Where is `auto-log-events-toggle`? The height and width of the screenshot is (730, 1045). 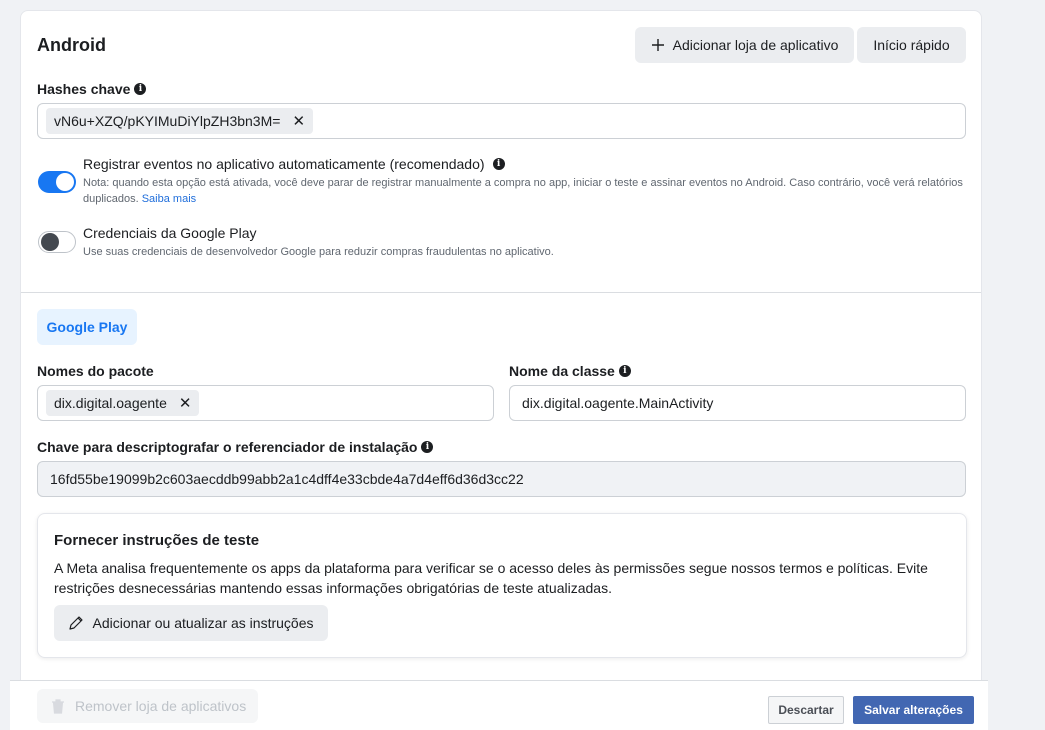 auto-log-events-toggle is located at coordinates (57, 182).